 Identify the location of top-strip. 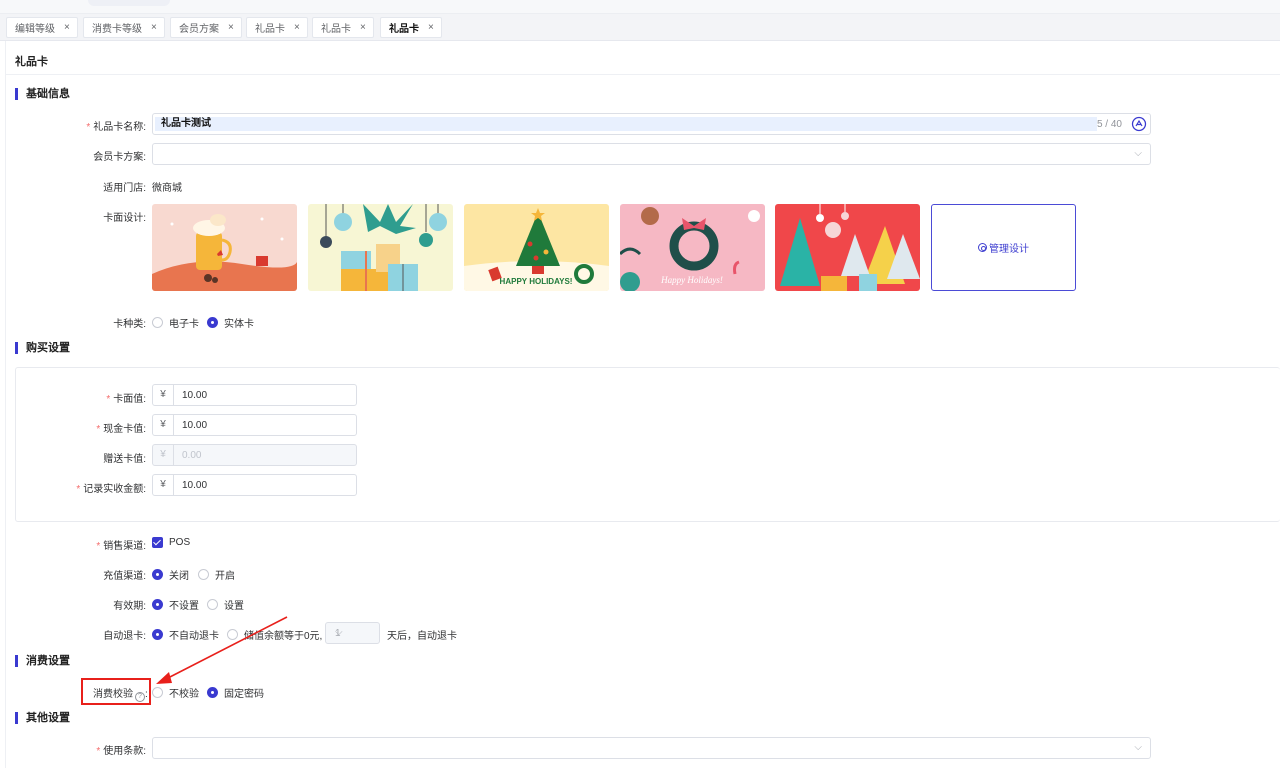
(640, 7).